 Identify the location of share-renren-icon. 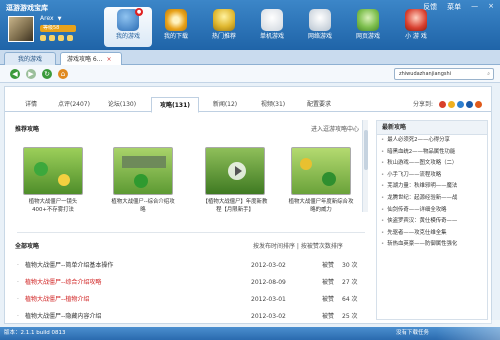
(460, 104).